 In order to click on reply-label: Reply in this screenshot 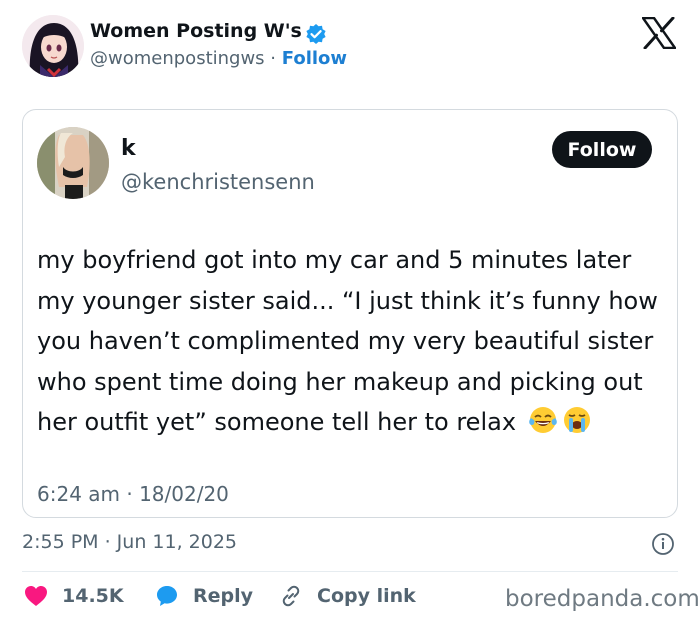, I will do `click(223, 596)`.